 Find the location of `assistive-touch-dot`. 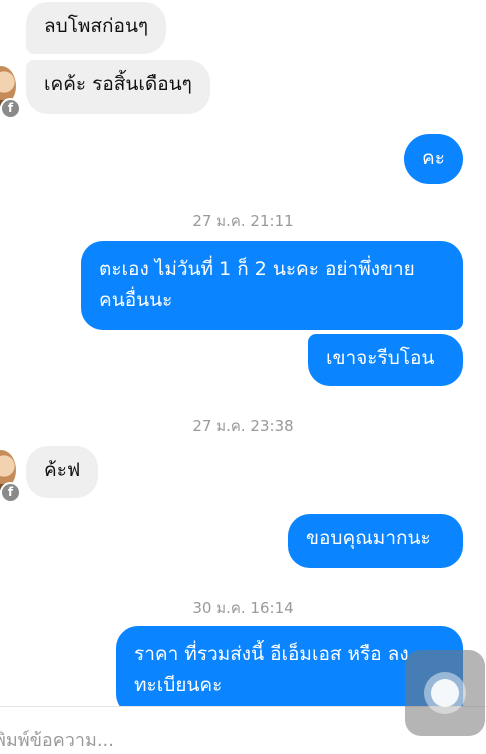

assistive-touch-dot is located at coordinates (445, 693).